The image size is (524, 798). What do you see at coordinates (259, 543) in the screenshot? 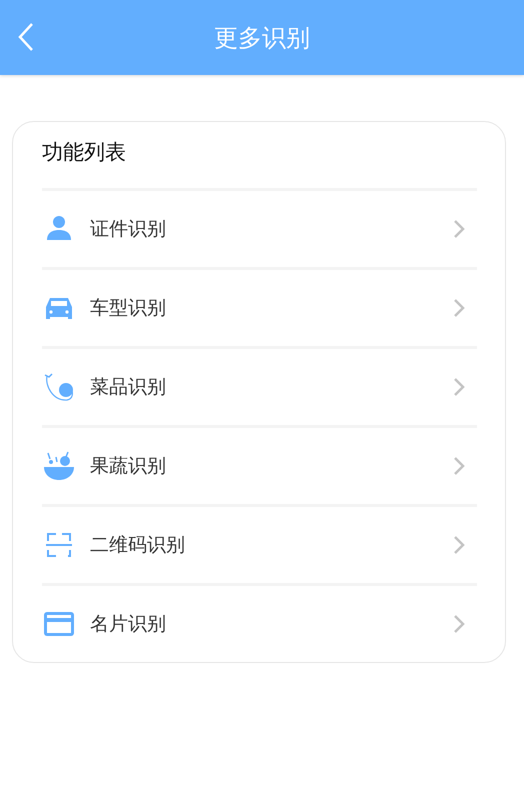
I see `list-item: 二维码识别` at bounding box center [259, 543].